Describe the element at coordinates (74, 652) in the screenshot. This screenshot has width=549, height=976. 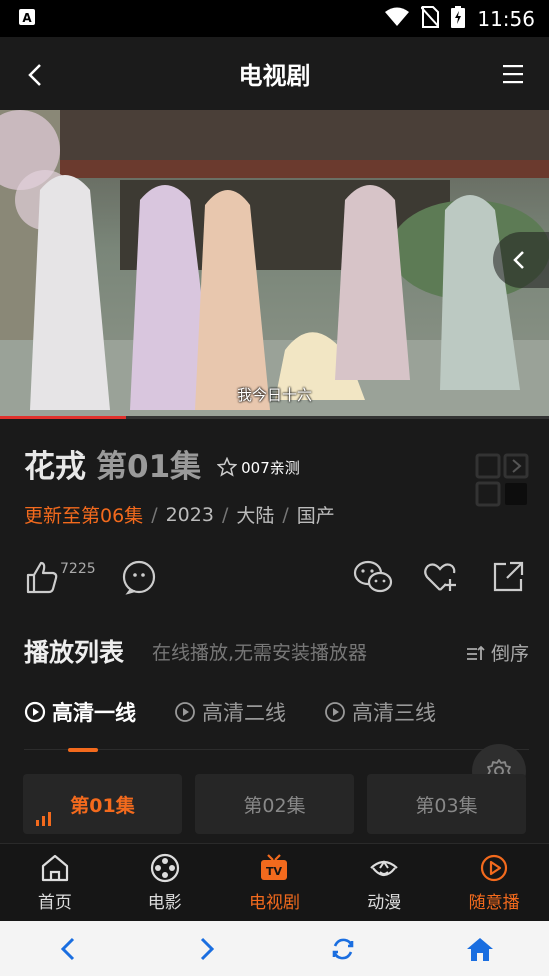
I see `playlist-title: 播放列表` at that location.